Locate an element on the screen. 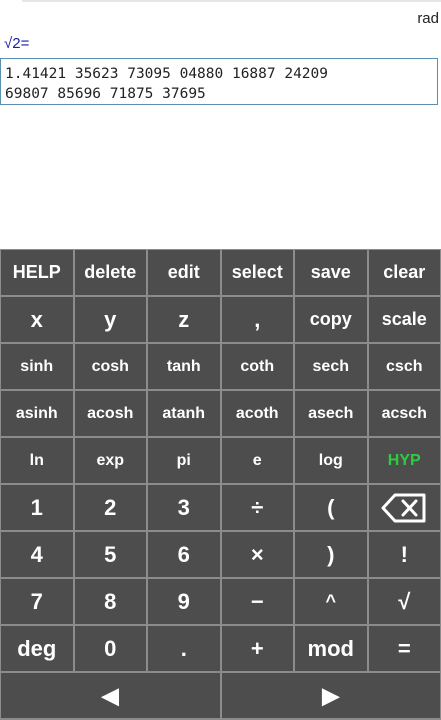 The image size is (441, 720). power-key: ^ is located at coordinates (331, 601).